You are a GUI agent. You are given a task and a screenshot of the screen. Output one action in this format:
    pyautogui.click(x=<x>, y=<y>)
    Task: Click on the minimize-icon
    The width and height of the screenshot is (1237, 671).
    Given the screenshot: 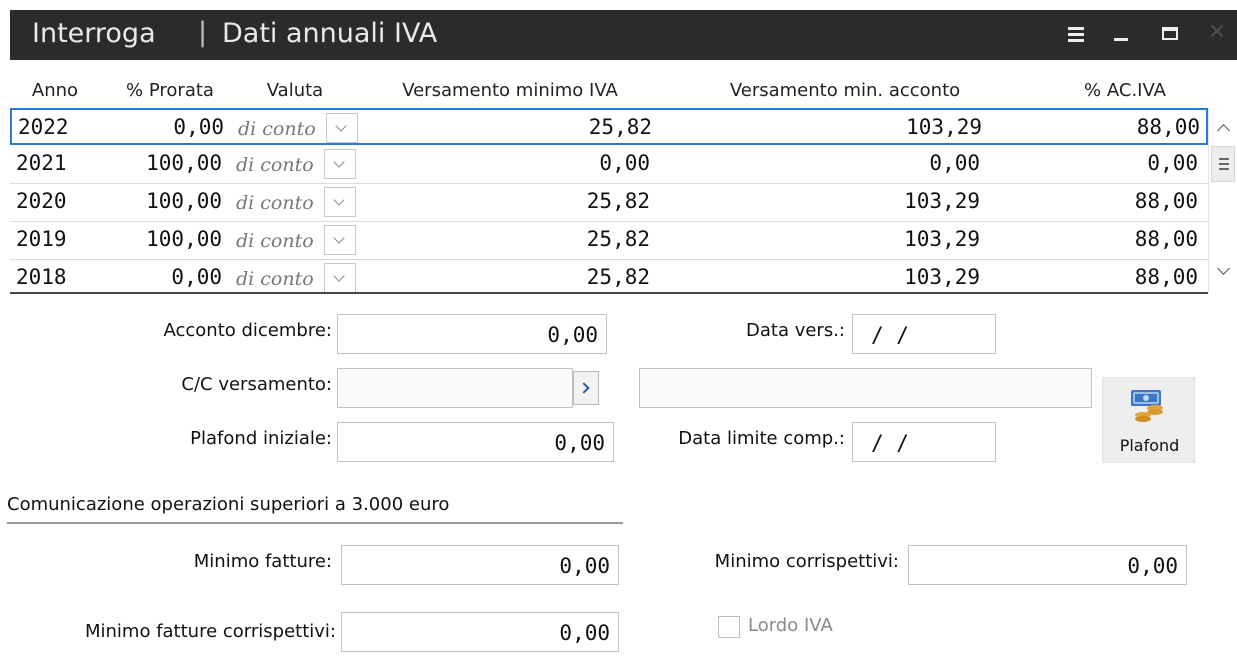 What is the action you would take?
    pyautogui.click(x=1121, y=35)
    